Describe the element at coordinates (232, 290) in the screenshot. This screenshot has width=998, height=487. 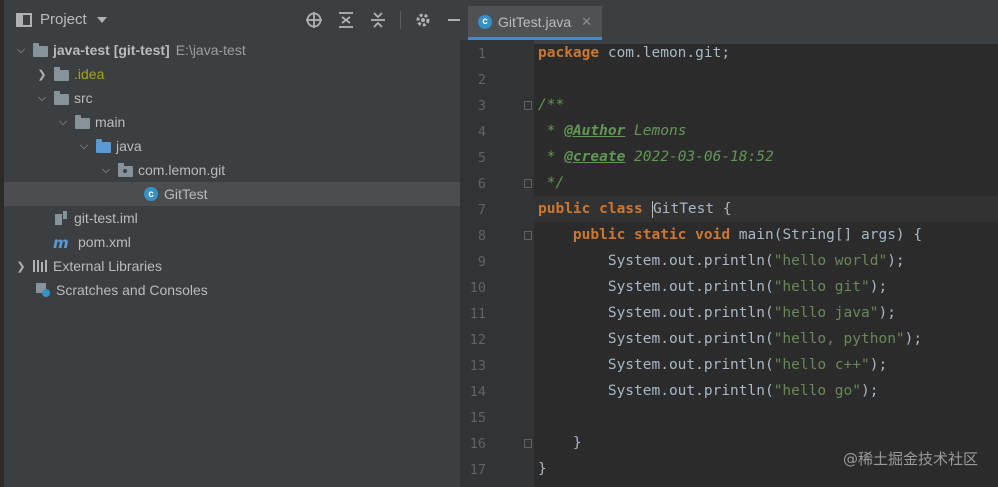
I see `tree-item-scratches: Scratches and Consoles` at that location.